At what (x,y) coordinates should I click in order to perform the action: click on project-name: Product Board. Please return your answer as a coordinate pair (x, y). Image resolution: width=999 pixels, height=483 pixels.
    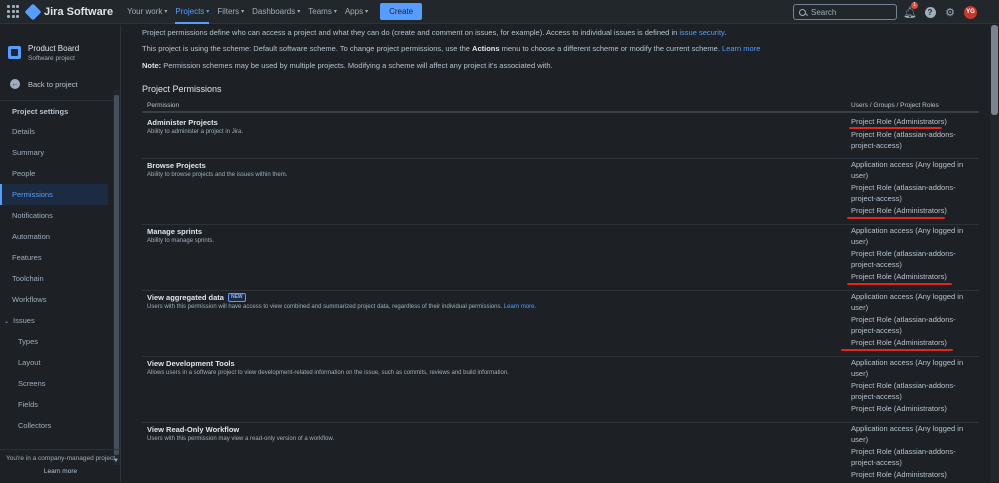
    Looking at the image, I should click on (54, 48).